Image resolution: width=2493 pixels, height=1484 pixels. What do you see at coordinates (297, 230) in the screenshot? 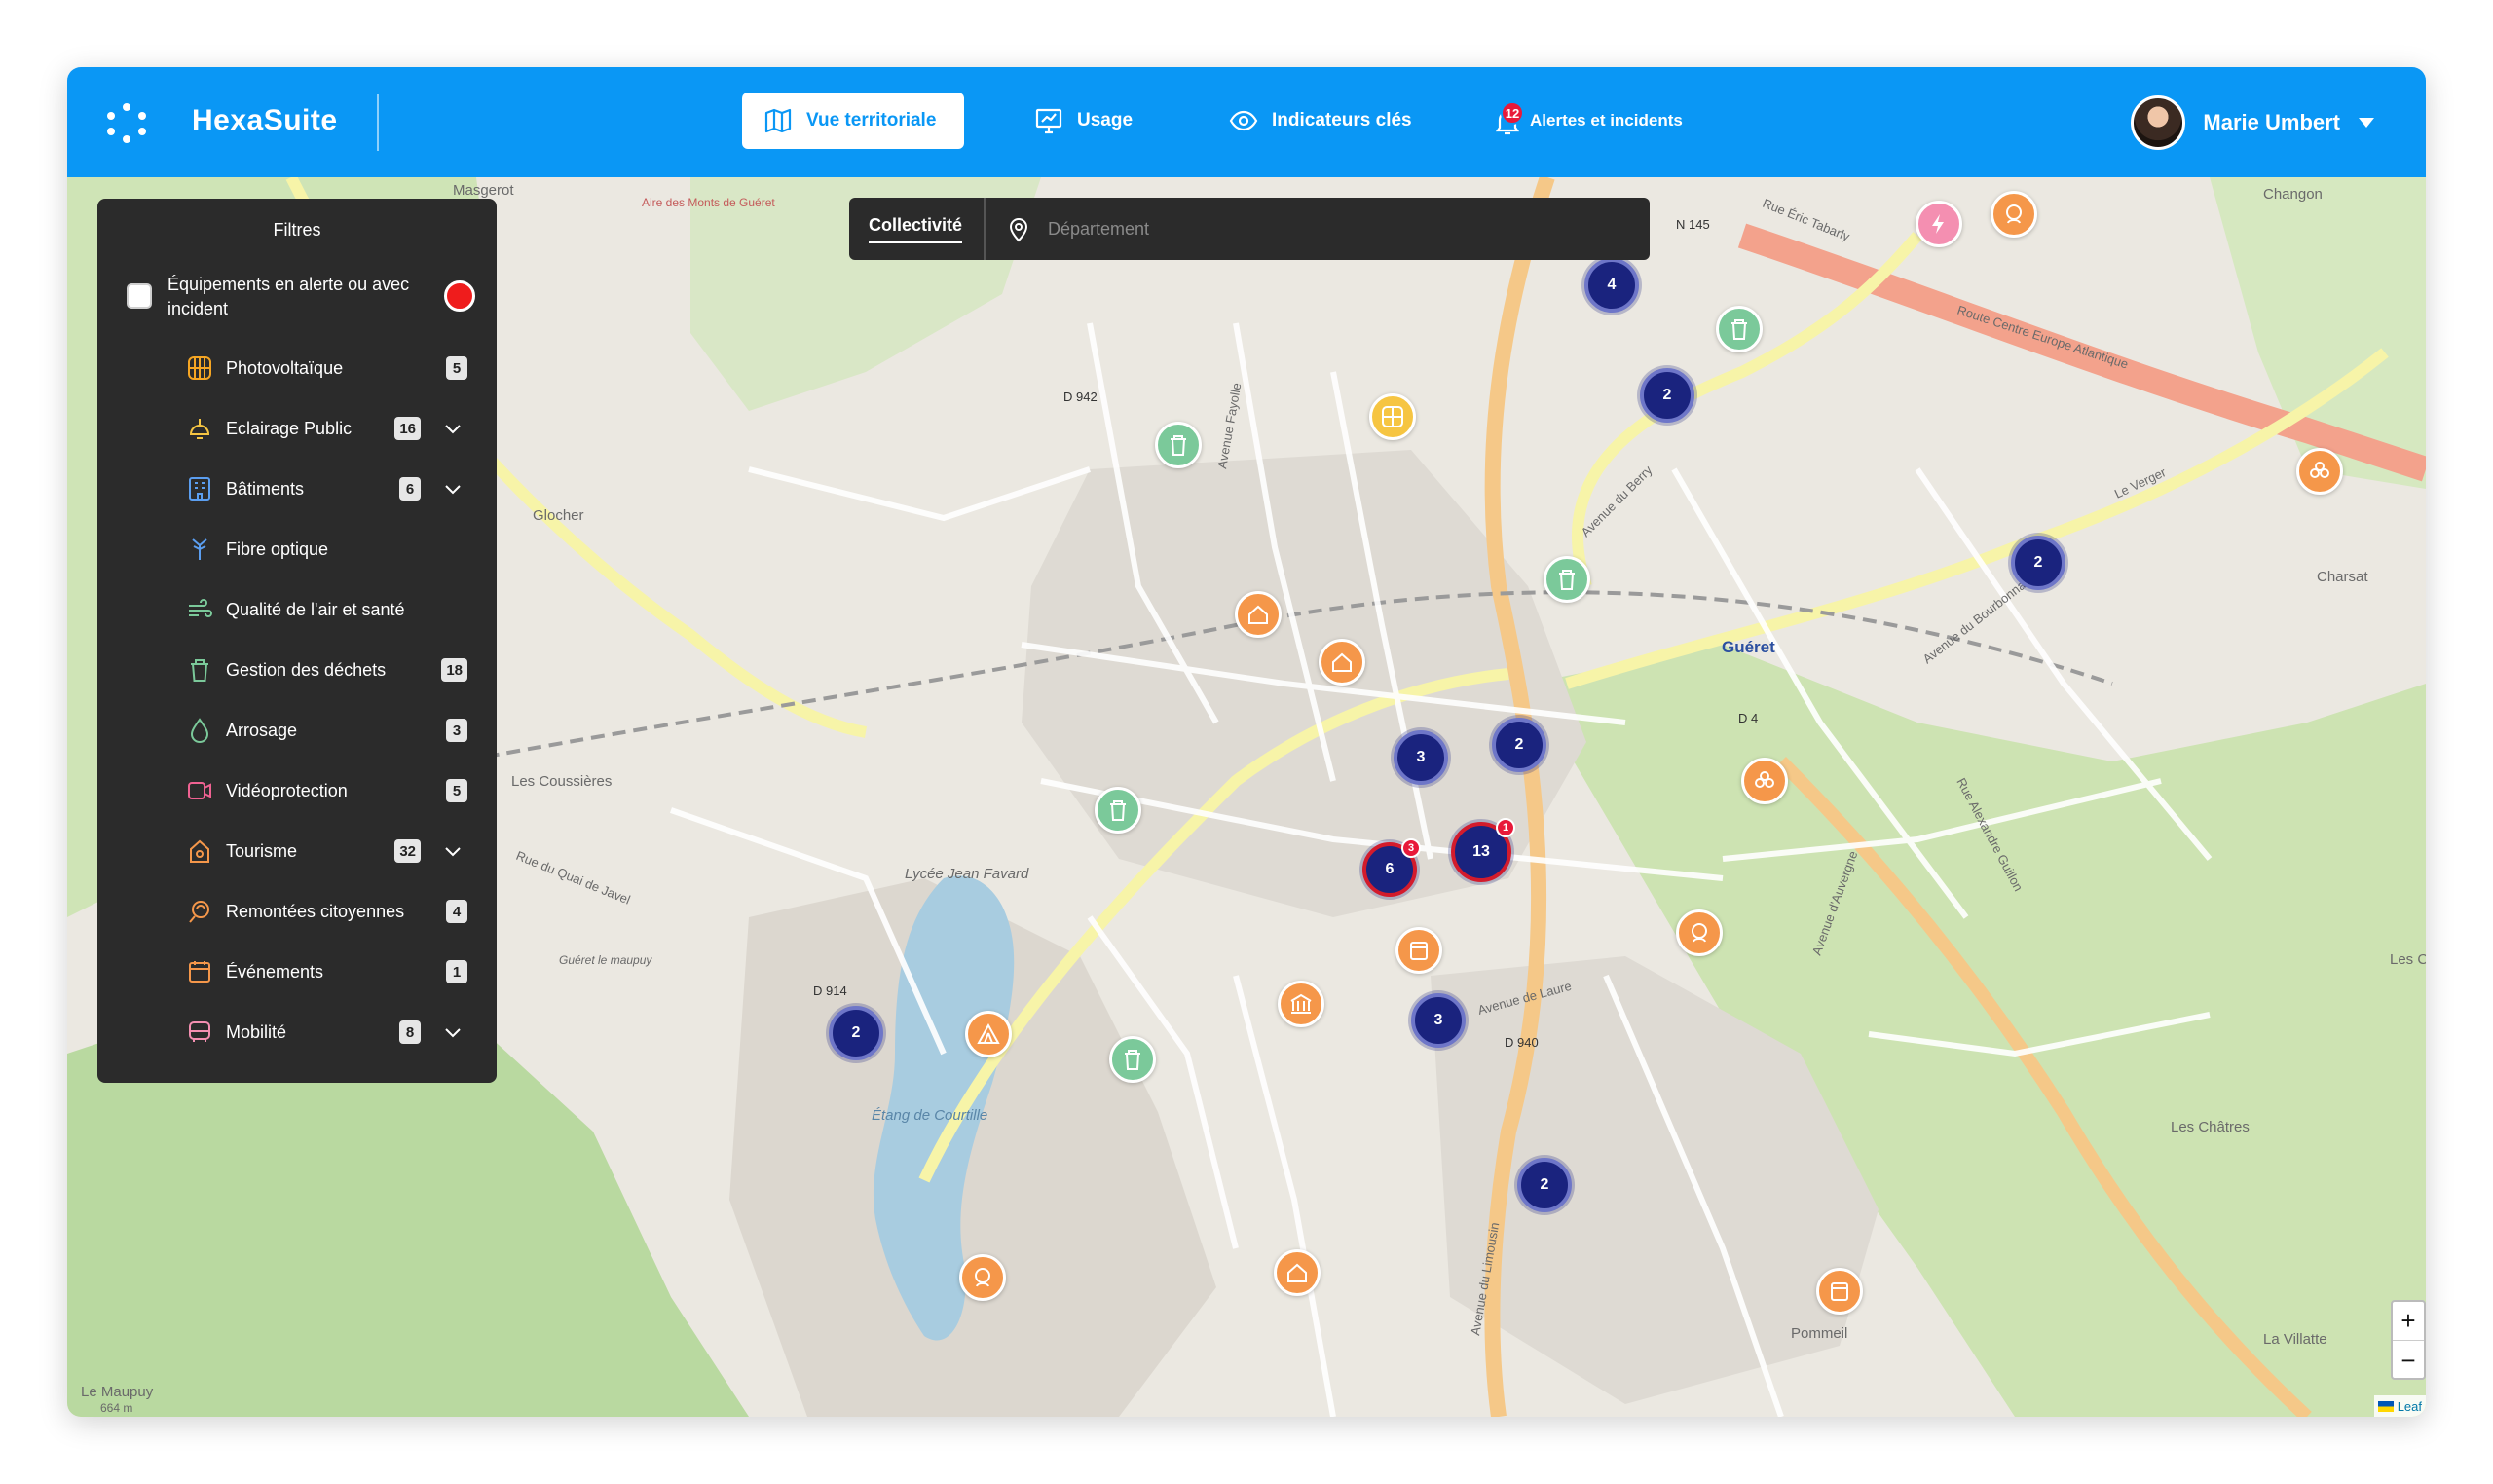
I see `filters-title: Filtres` at bounding box center [297, 230].